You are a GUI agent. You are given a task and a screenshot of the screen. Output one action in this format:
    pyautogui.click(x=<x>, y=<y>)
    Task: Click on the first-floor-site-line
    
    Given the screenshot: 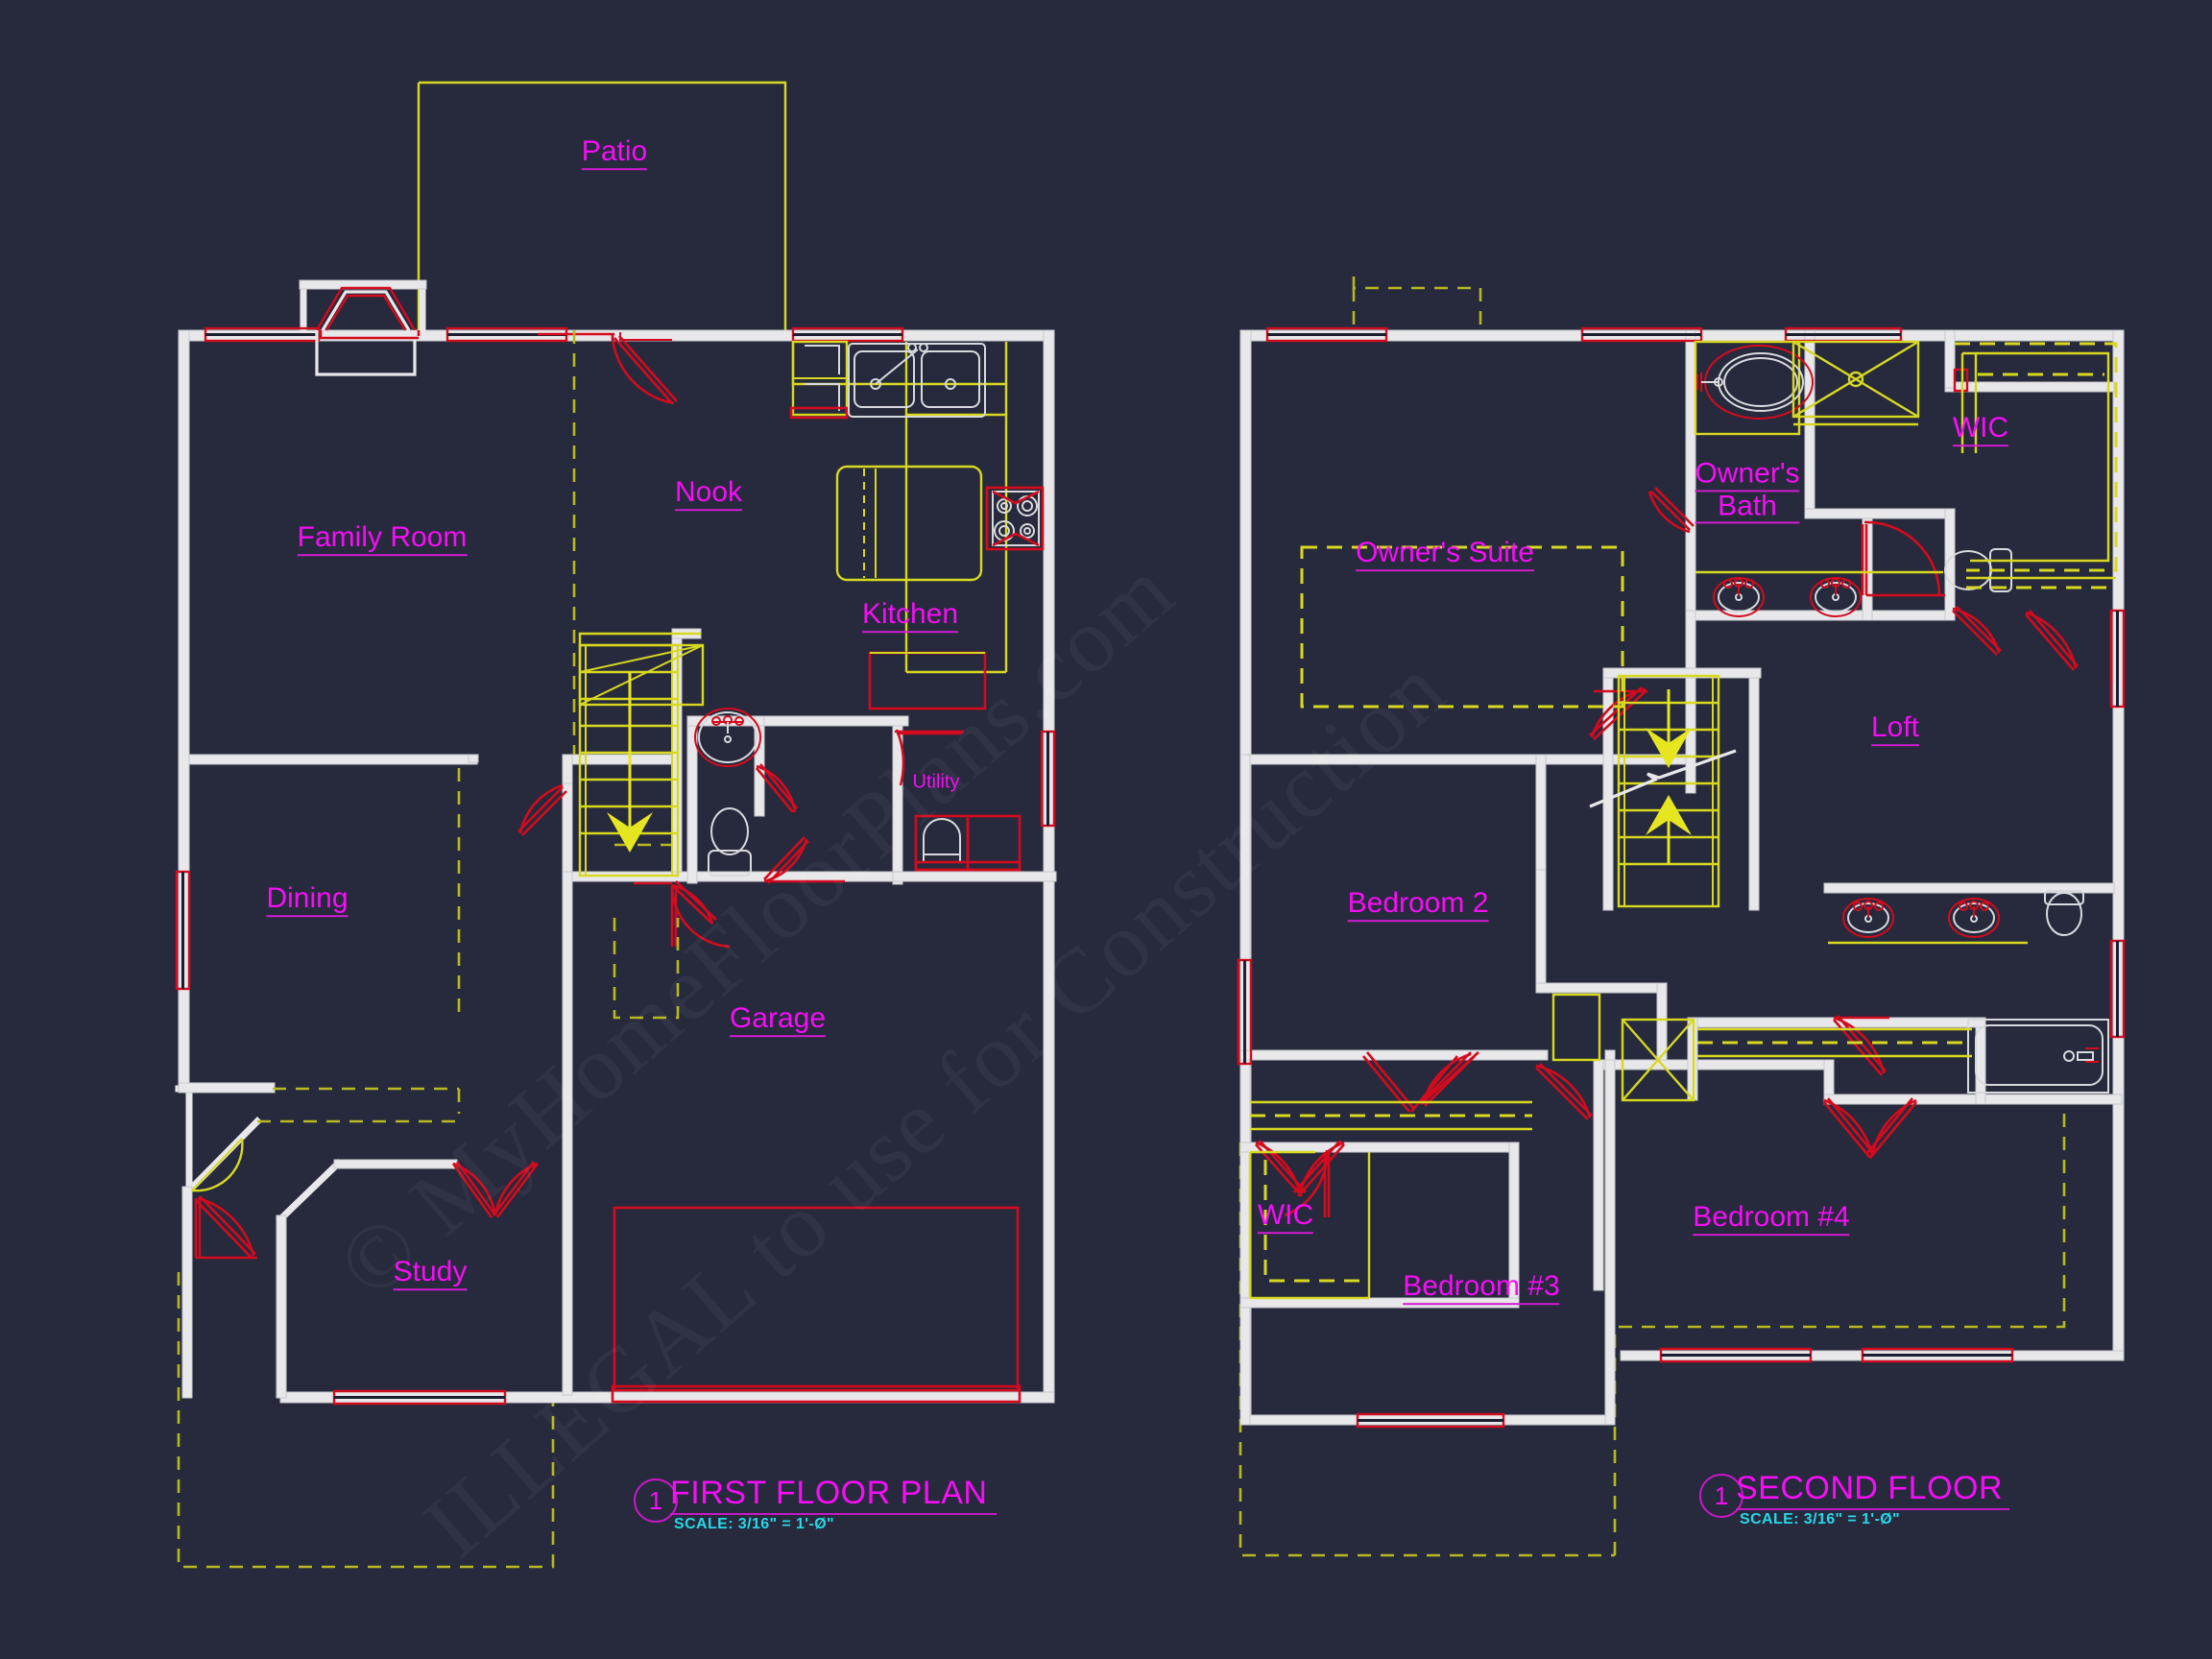 What is the action you would take?
    pyautogui.click(x=366, y=1420)
    